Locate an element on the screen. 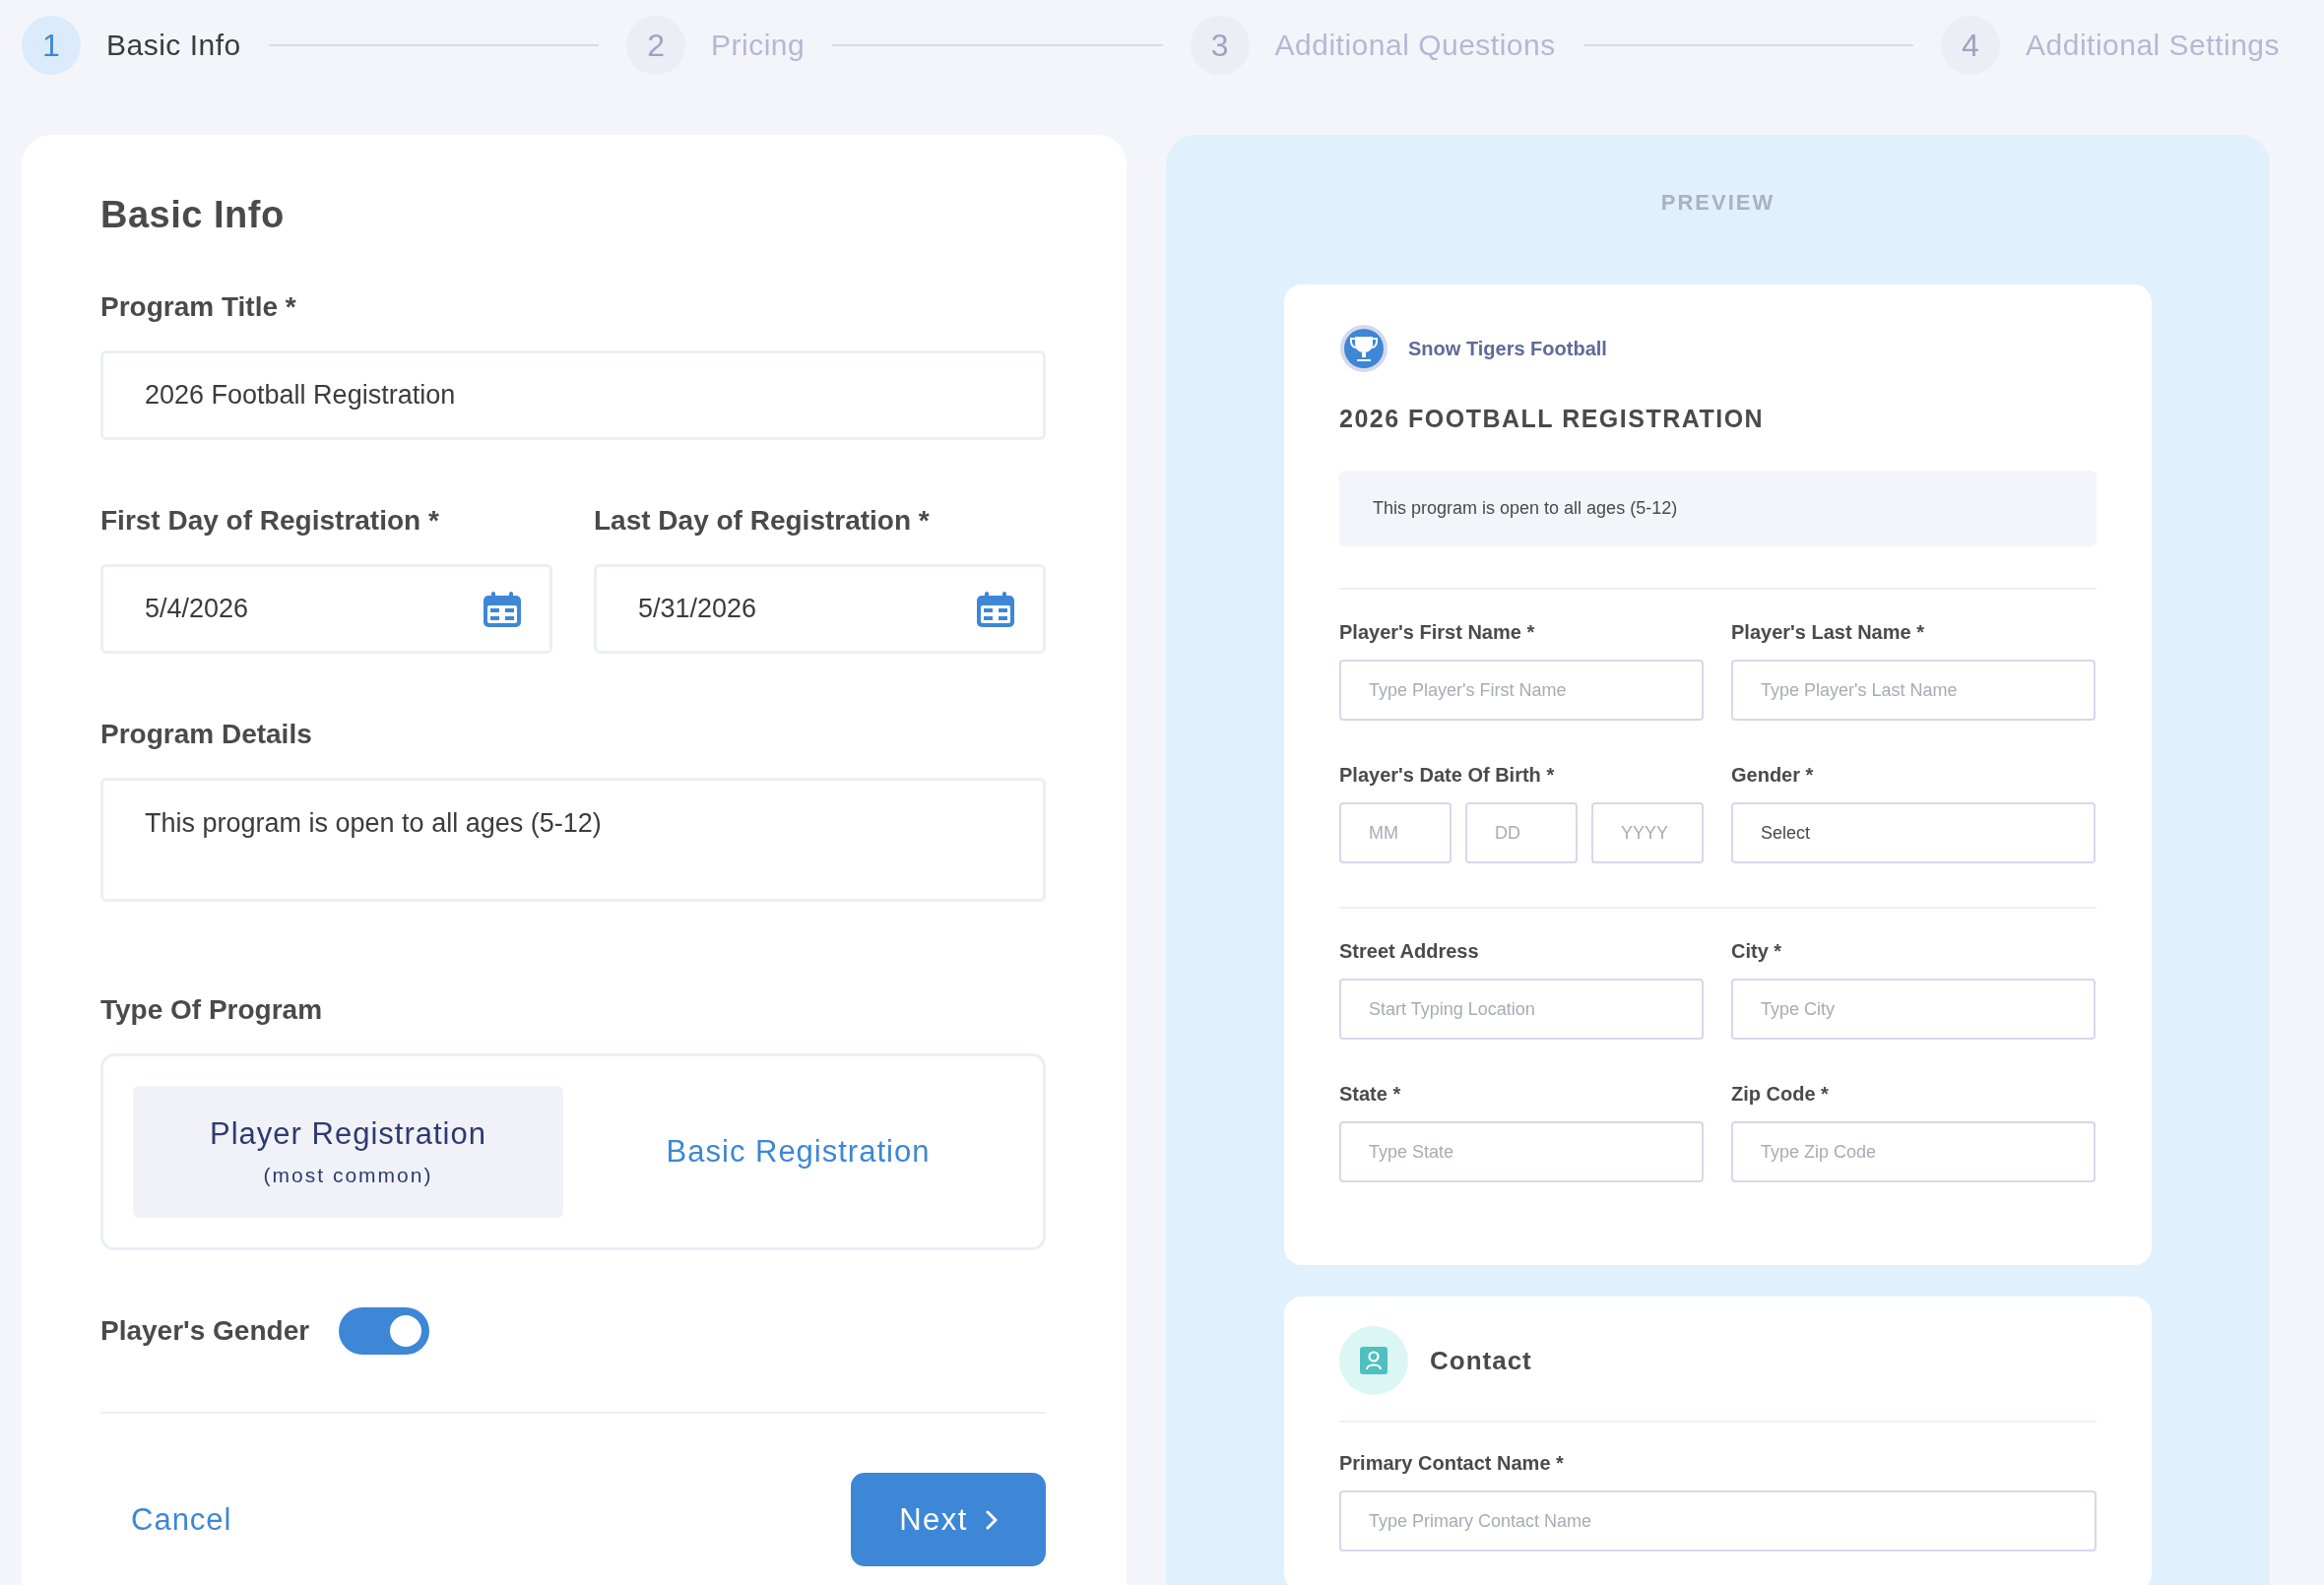 The height and width of the screenshot is (1585, 2324). text-field: Type State is located at coordinates (1521, 1151).